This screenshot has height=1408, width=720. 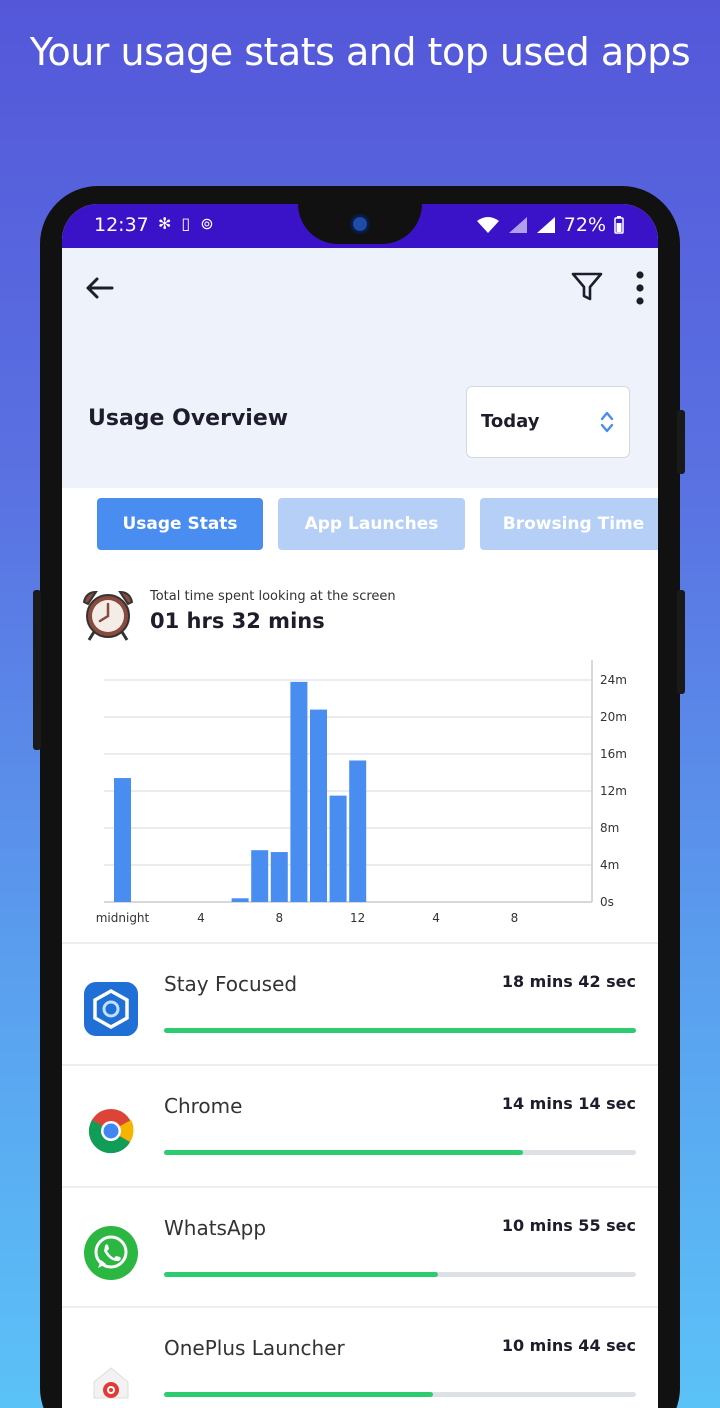 I want to click on chevron-updown-icon, so click(x=607, y=422).